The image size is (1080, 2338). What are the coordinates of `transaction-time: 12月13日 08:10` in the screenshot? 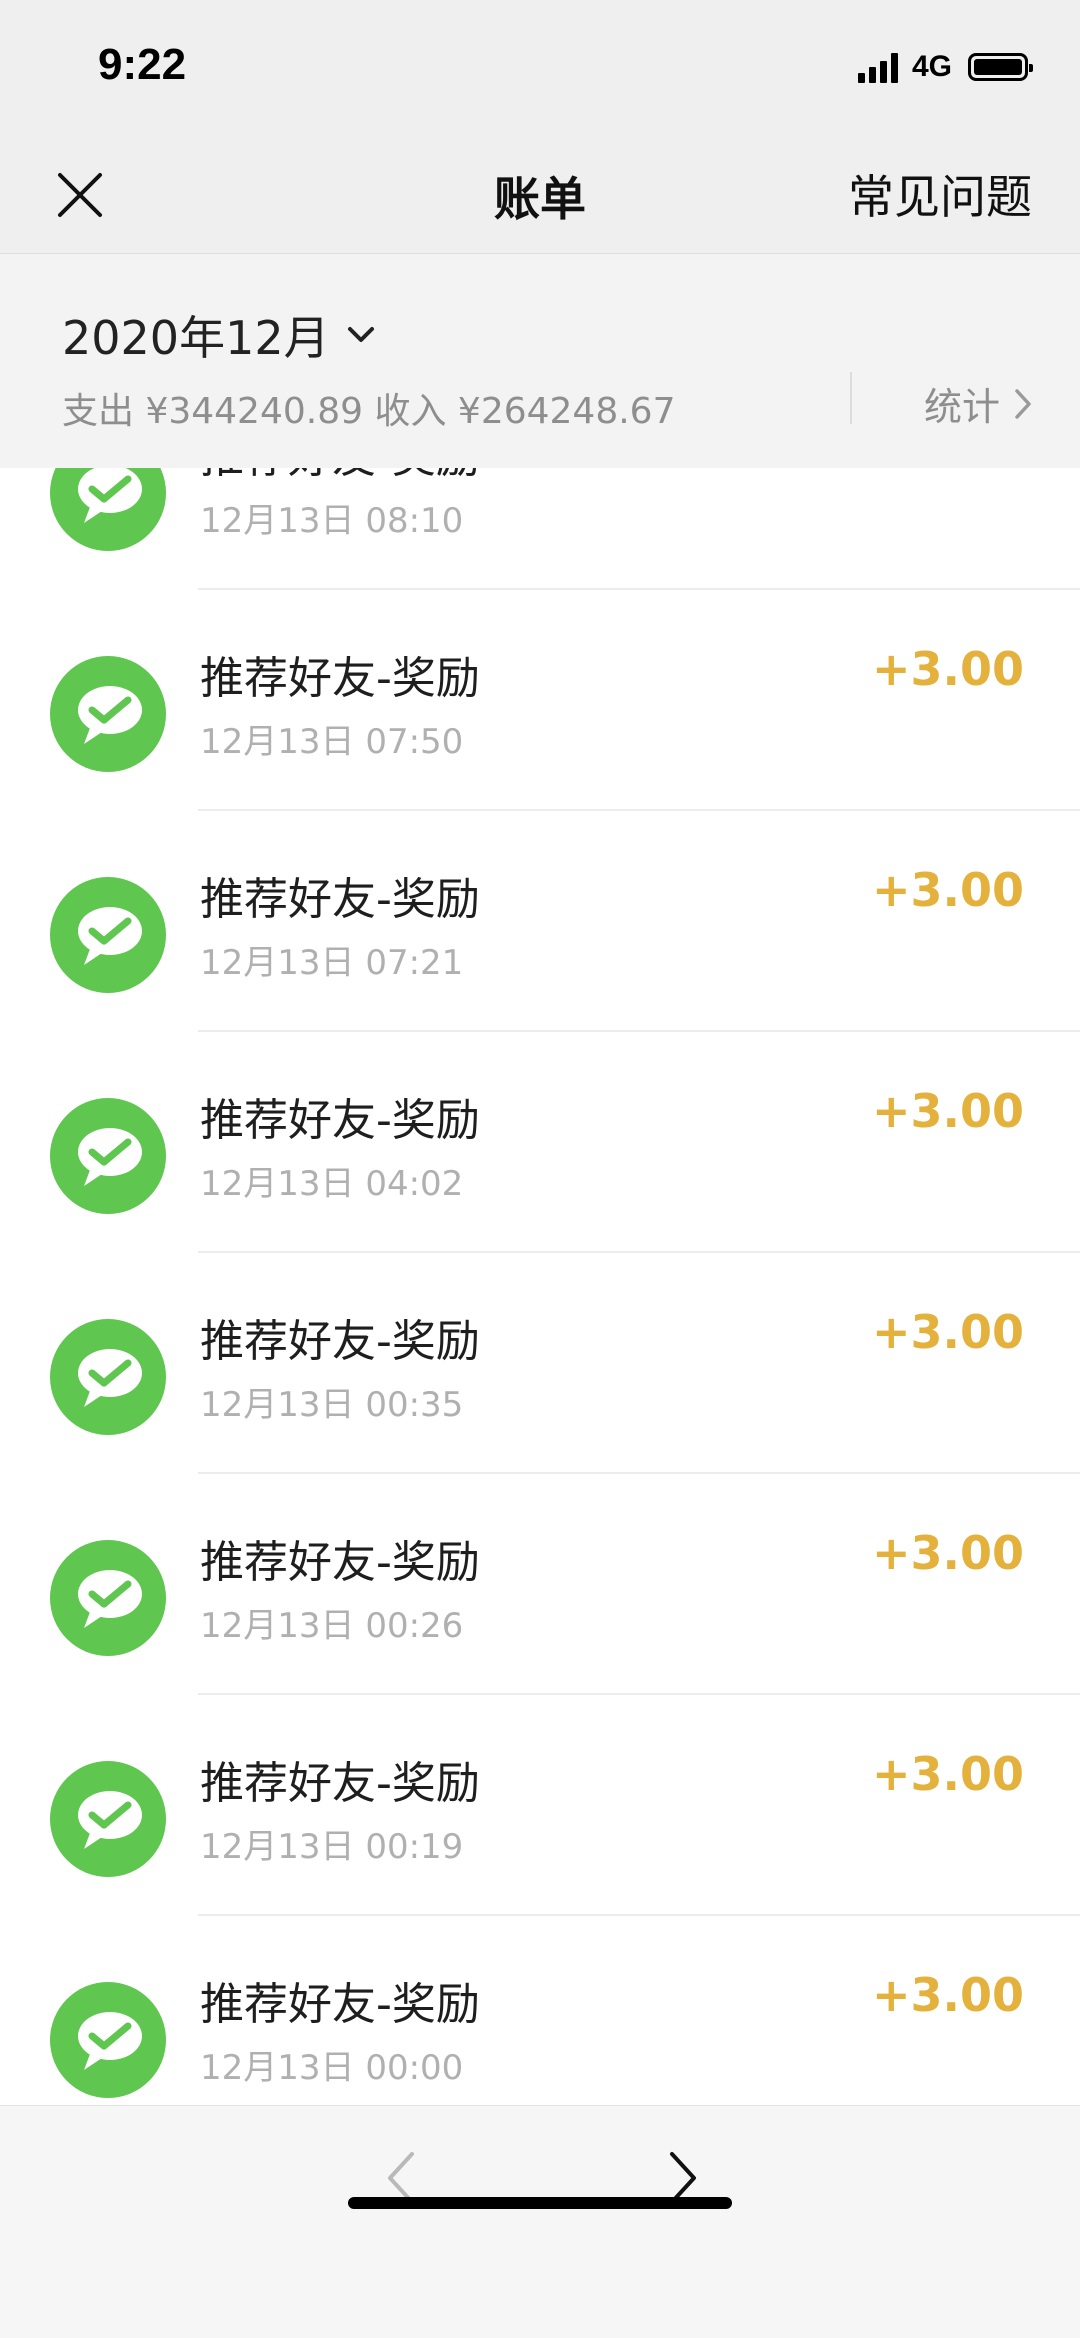 It's located at (332, 521).